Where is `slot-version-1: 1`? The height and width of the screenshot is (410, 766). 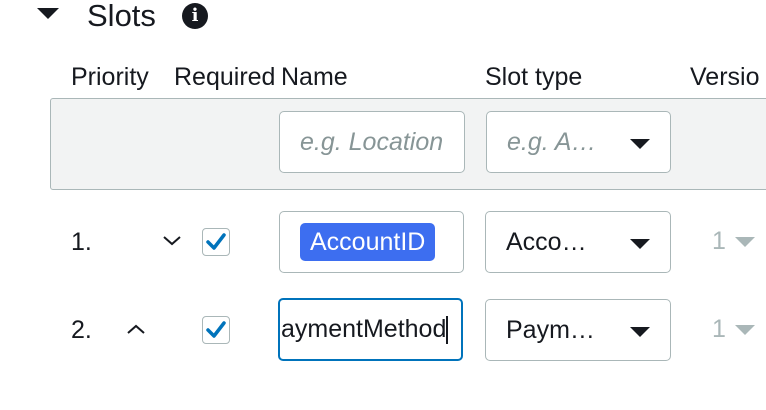 slot-version-1: 1 is located at coordinates (719, 241).